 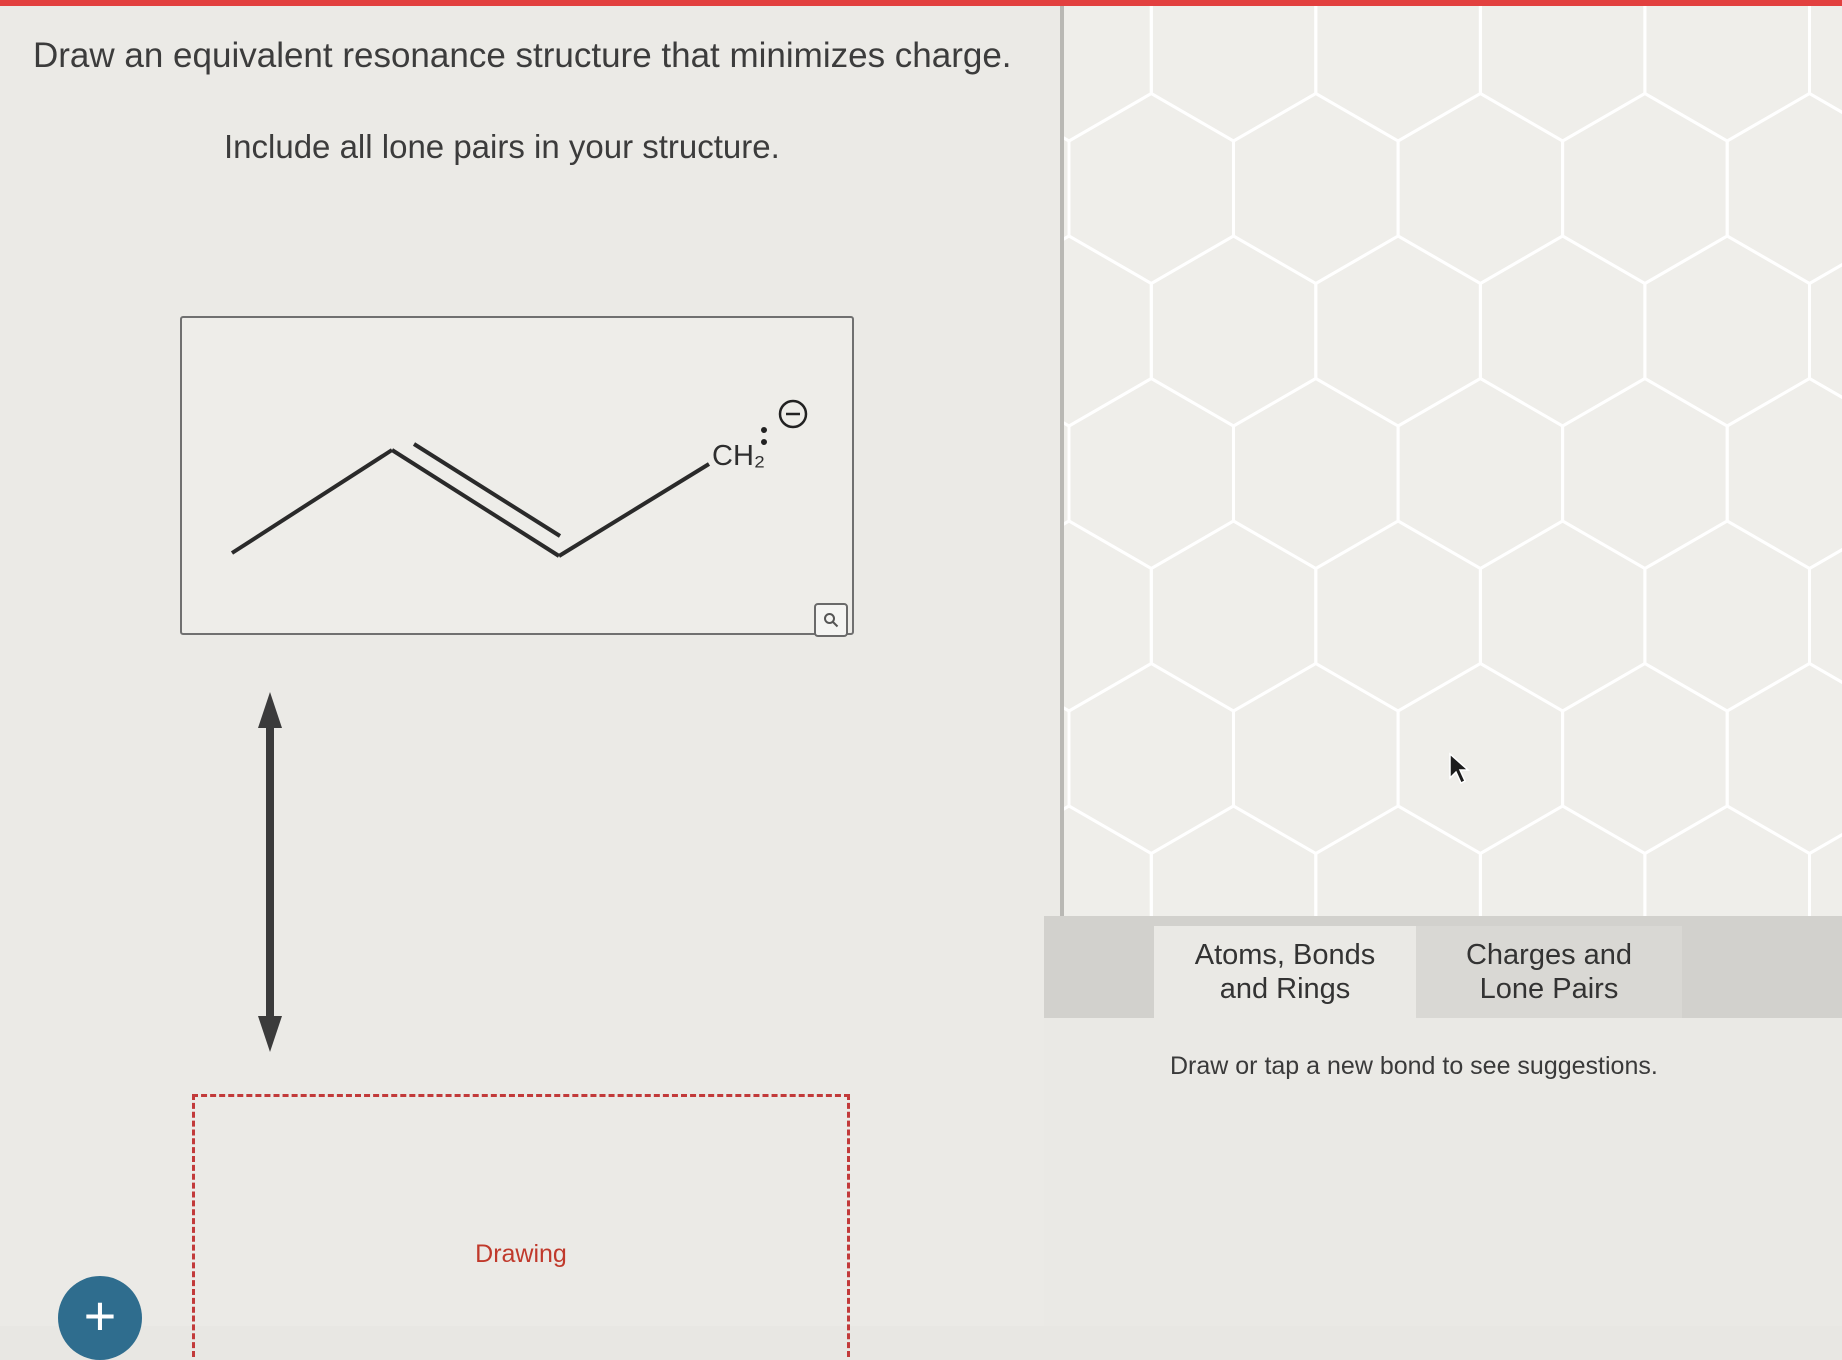 I want to click on zoom-button, so click(x=831, y=620).